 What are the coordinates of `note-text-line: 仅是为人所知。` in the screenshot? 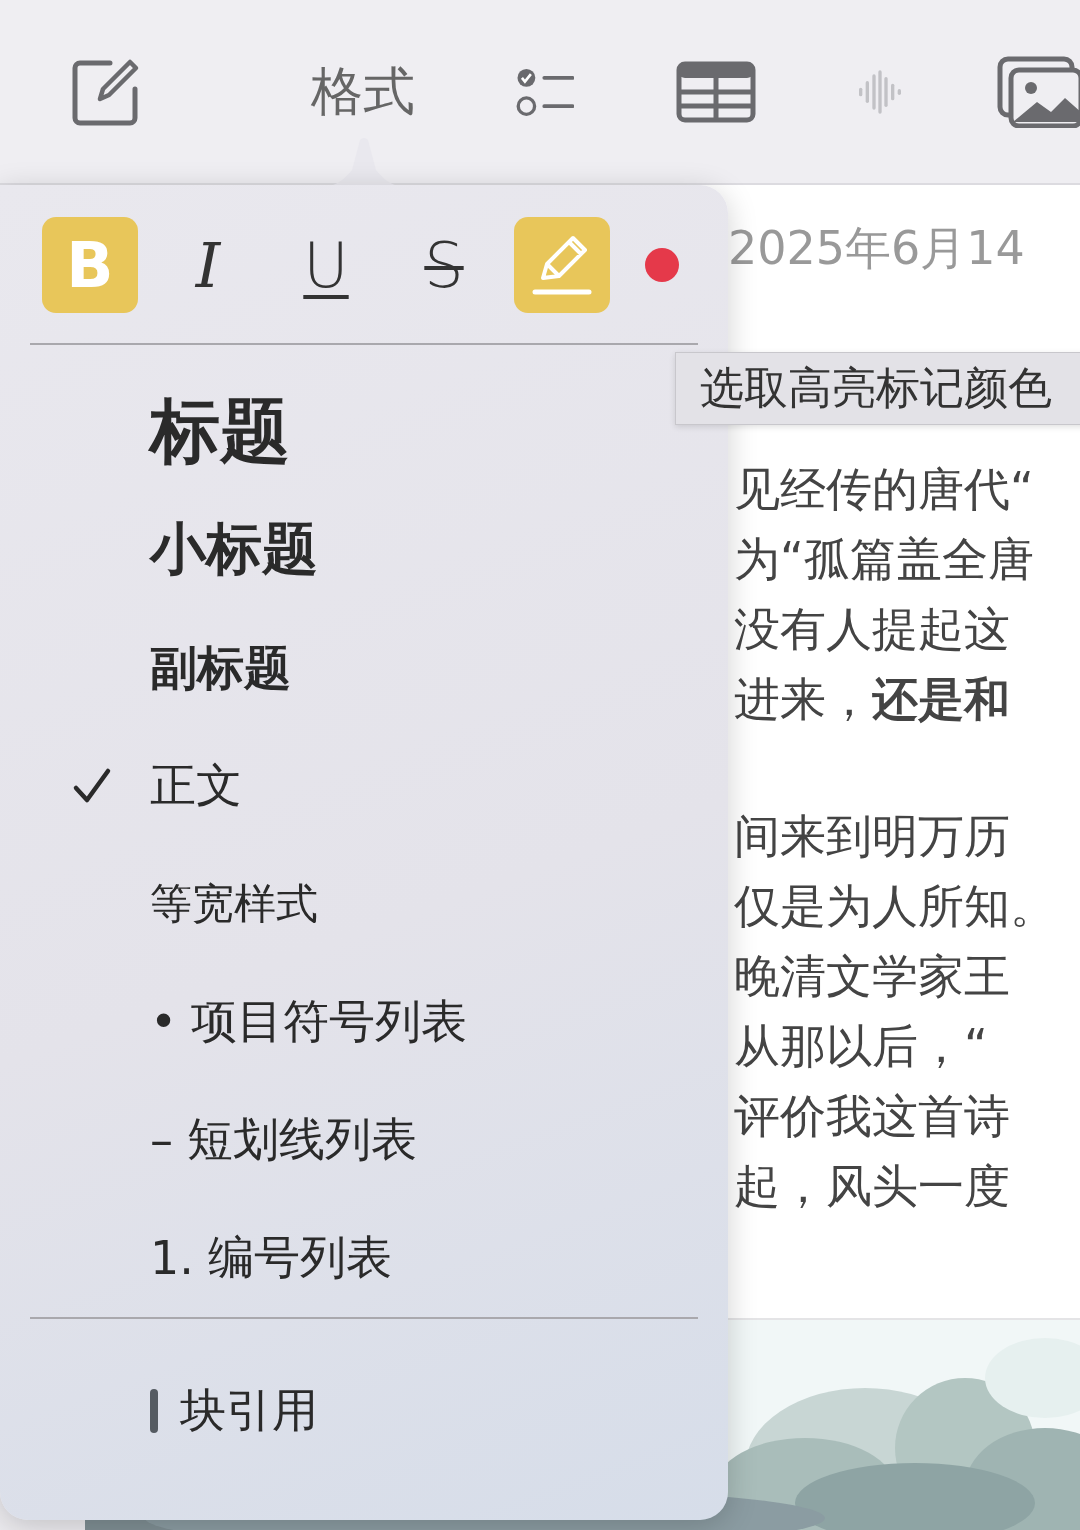 It's located at (895, 906).